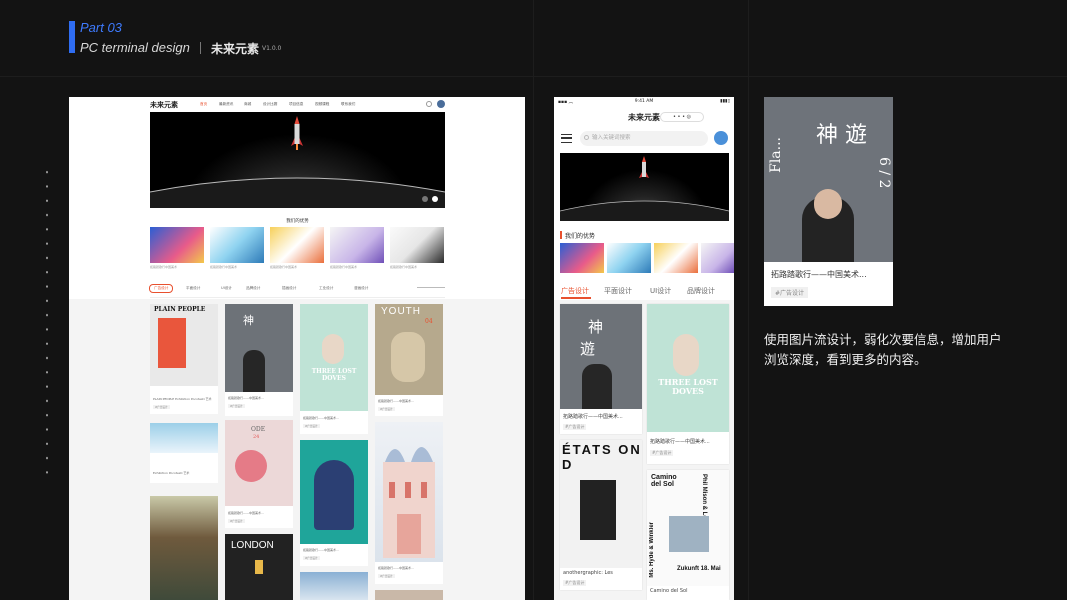 This screenshot has height=600, width=1067. Describe the element at coordinates (135, 47) in the screenshot. I see `section-subtitle: PC terminal design` at that location.